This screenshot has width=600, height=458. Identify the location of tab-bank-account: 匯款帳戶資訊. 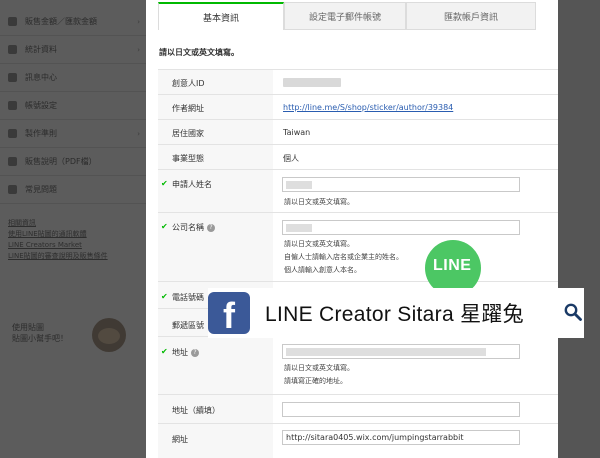
(471, 16).